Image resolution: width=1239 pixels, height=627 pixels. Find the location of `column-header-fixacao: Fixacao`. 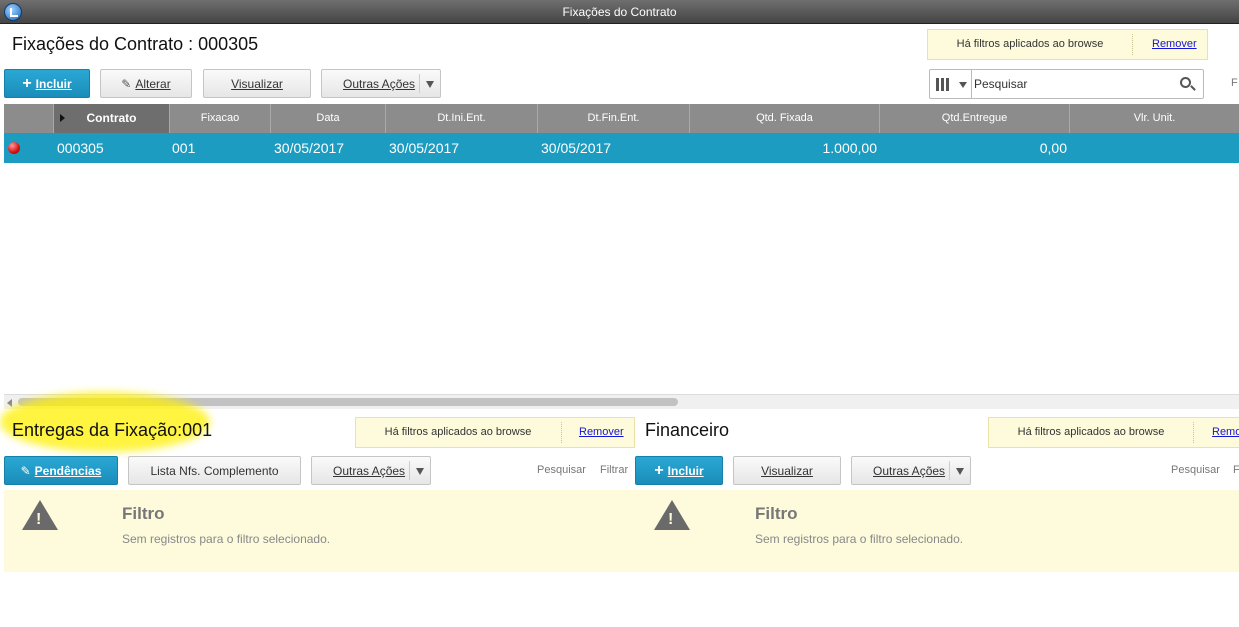

column-header-fixacao: Fixacao is located at coordinates (220, 118).